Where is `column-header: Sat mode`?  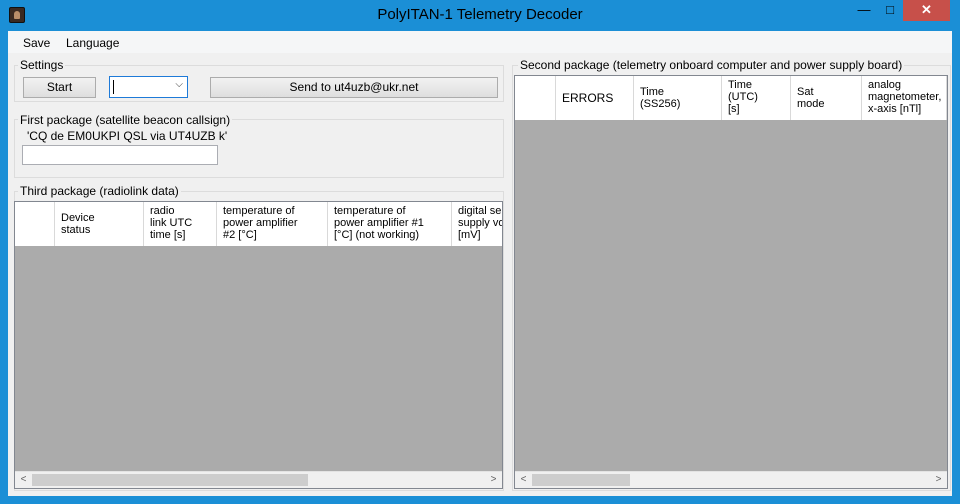
column-header: Sat mode is located at coordinates (826, 98).